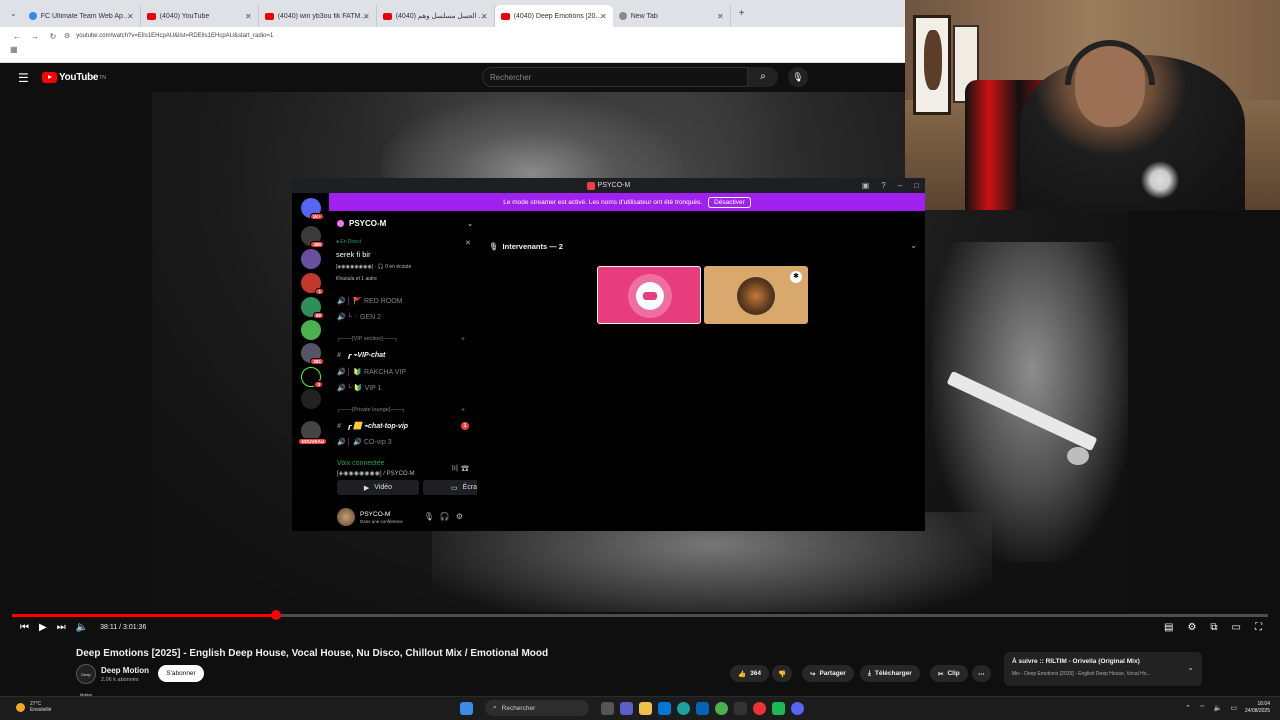 The height and width of the screenshot is (720, 1280). Describe the element at coordinates (537, 708) in the screenshot. I see `taskbar-search: ⌕ Rechercher` at that location.